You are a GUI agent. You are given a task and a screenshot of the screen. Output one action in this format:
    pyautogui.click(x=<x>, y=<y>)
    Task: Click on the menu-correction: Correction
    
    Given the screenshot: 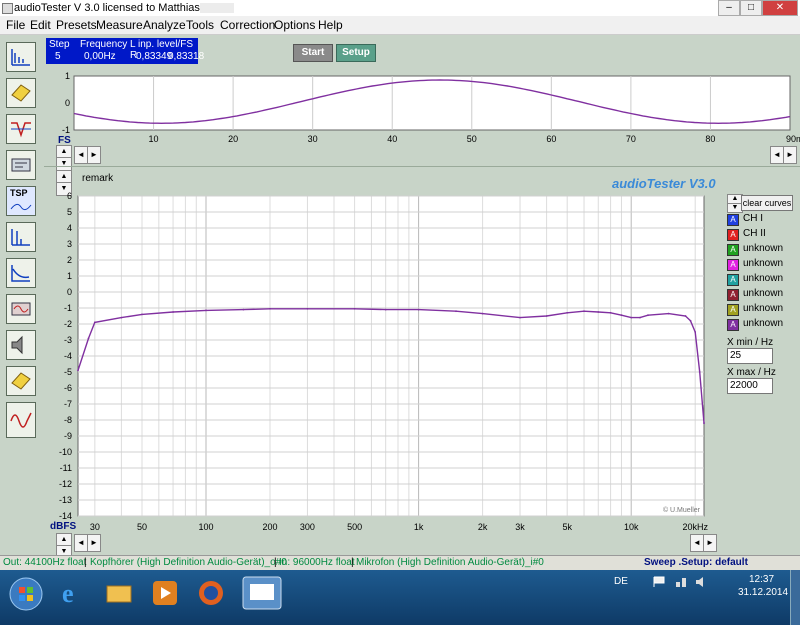 What is the action you would take?
    pyautogui.click(x=247, y=25)
    